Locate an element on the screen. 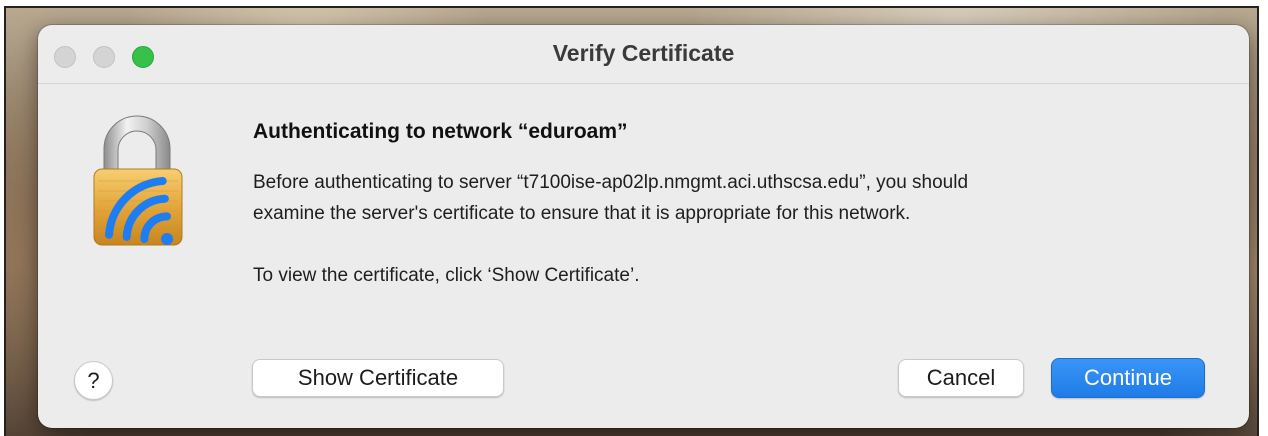  title-bar: Verify Certificate is located at coordinates (643, 54).